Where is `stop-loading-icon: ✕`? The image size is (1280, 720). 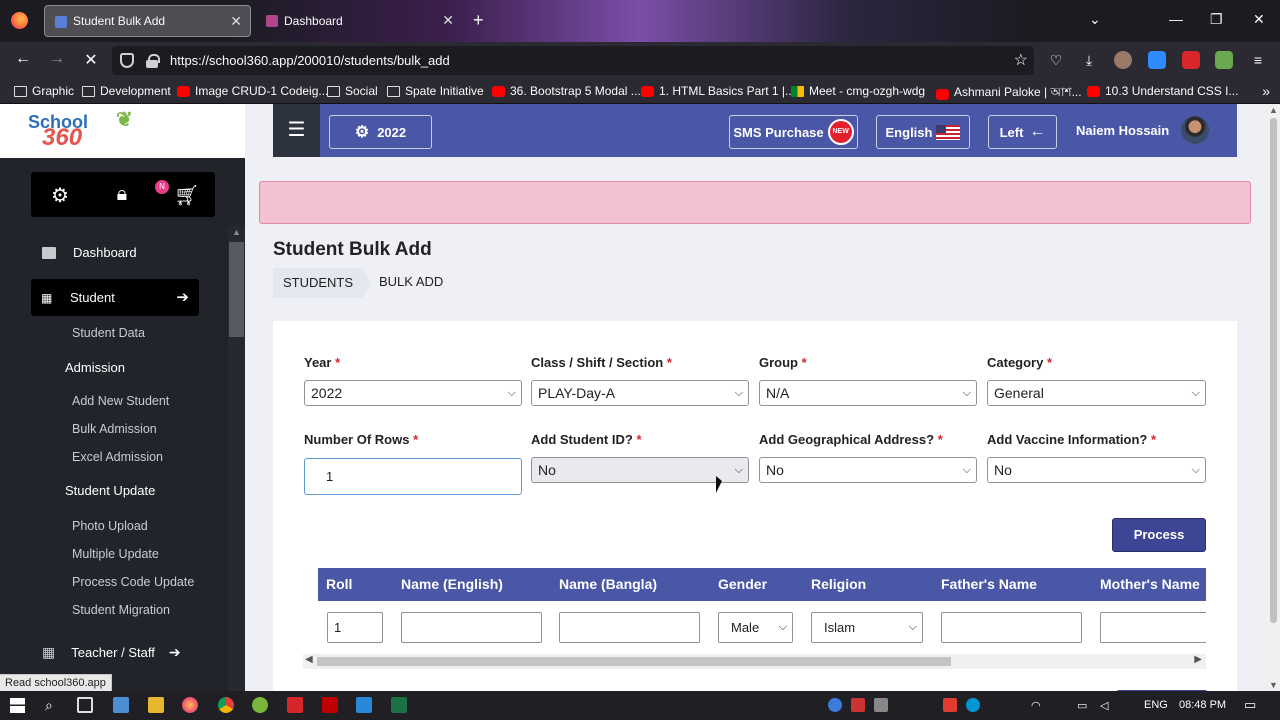 stop-loading-icon: ✕ is located at coordinates (91, 60).